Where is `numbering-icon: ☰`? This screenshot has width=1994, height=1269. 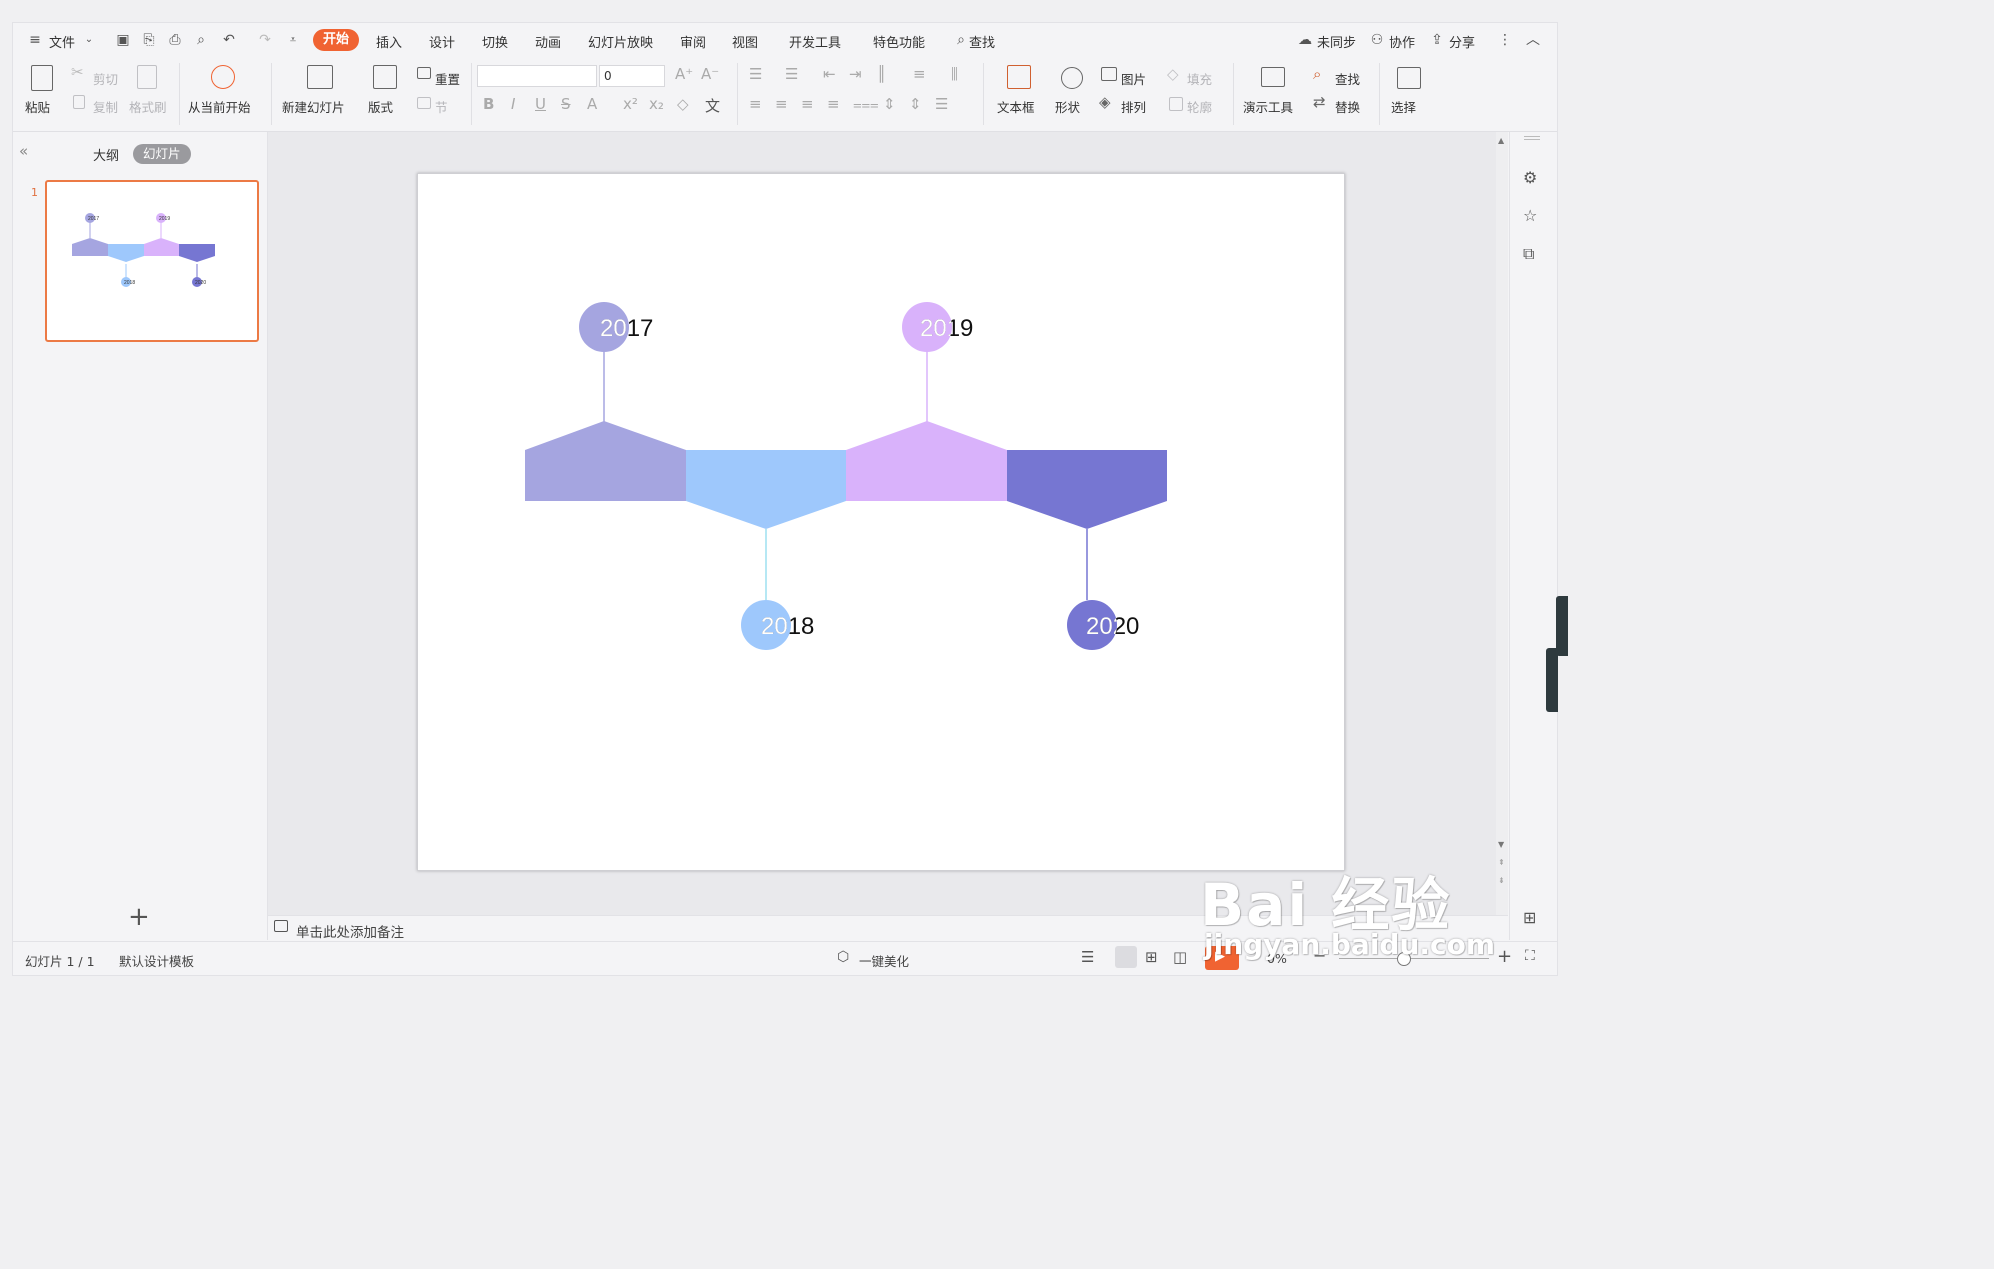
numbering-icon: ☰ is located at coordinates (791, 74).